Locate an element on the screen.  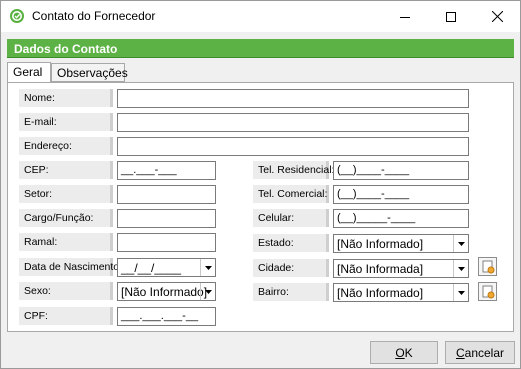
cep-field: __.___-___ is located at coordinates (166, 170).